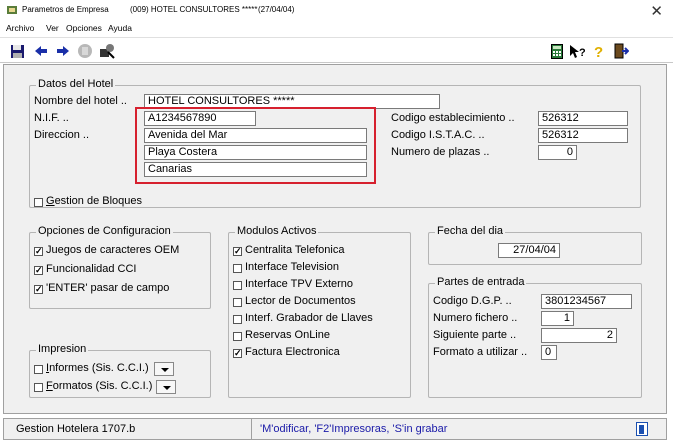 The height and width of the screenshot is (445, 673). I want to click on juegos-caracteres-label: Juegos de caracteres OEM, so click(113, 250).